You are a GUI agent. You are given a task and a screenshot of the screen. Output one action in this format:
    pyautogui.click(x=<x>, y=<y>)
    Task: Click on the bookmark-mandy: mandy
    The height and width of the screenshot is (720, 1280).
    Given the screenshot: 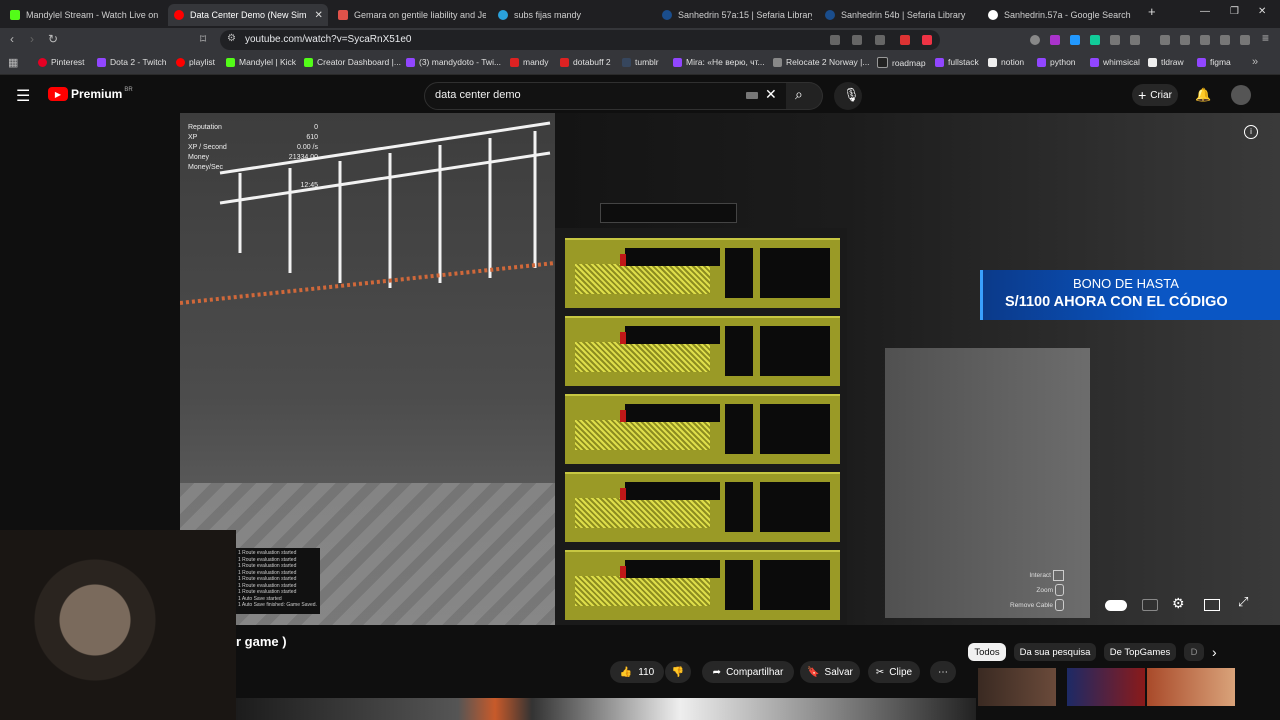 What is the action you would take?
    pyautogui.click(x=529, y=62)
    